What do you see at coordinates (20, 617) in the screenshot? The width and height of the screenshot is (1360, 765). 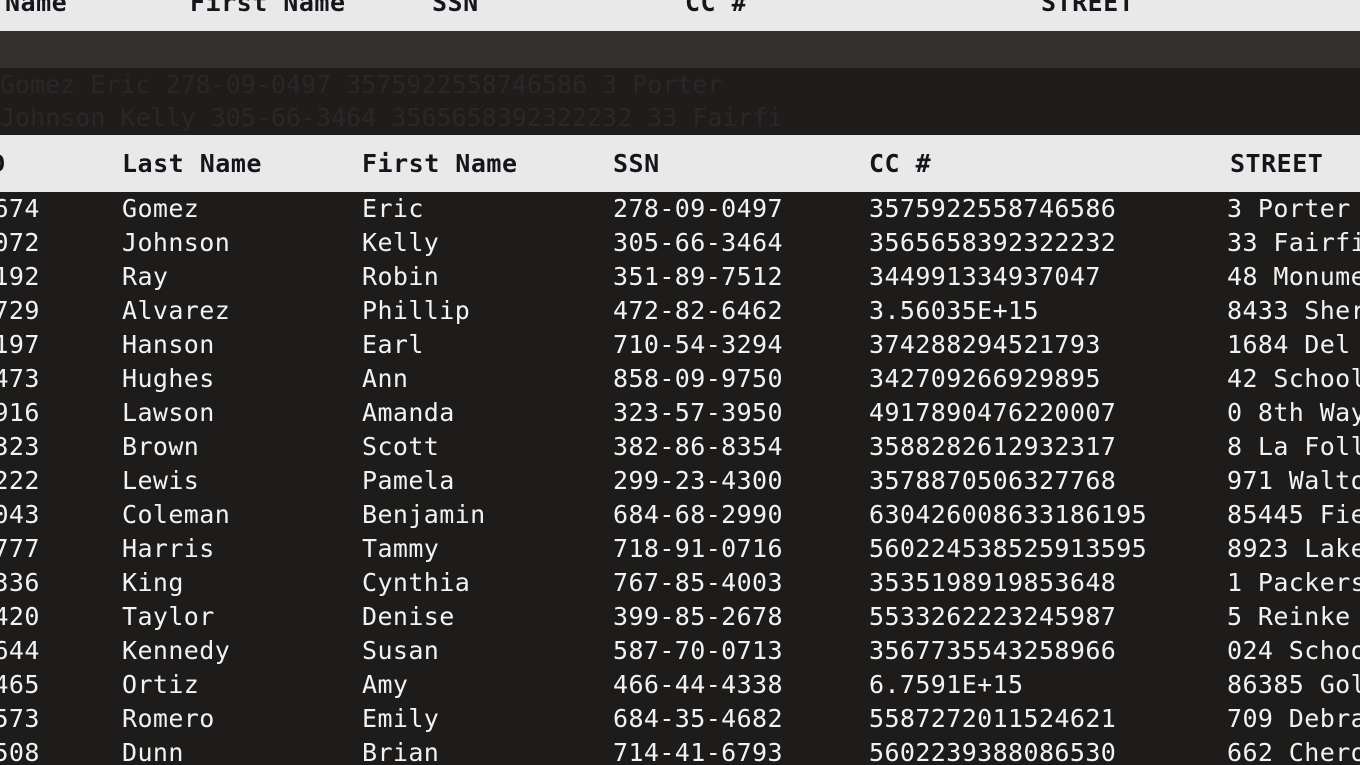 I see `cell-id: 2420` at bounding box center [20, 617].